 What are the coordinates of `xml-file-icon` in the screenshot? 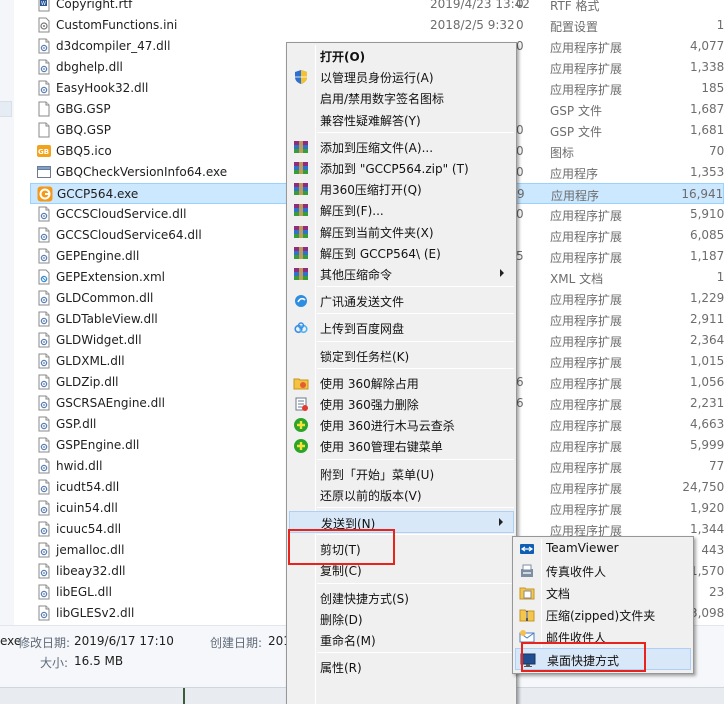 It's located at (44, 277).